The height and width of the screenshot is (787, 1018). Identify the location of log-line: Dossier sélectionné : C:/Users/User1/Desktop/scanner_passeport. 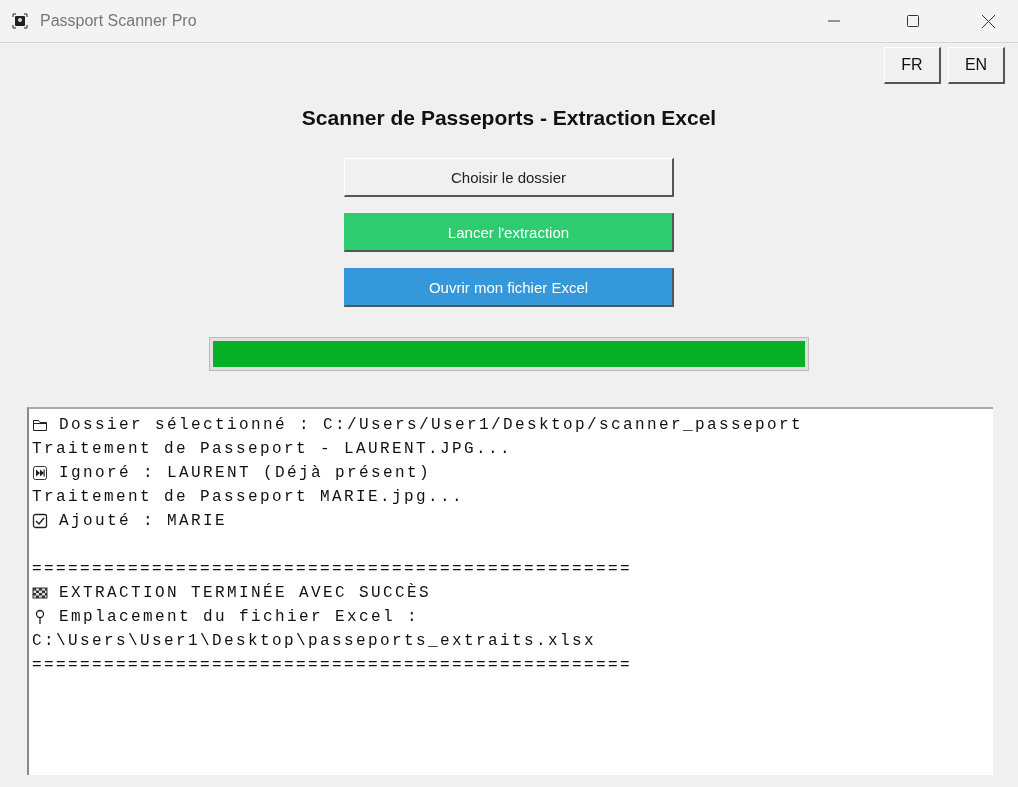
(431, 425).